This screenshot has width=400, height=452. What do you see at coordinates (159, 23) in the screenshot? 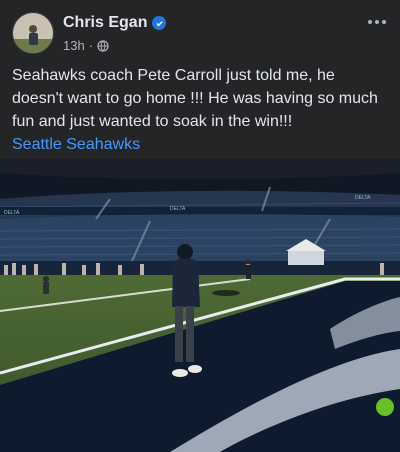
I see `verified-badge-icon` at bounding box center [159, 23].